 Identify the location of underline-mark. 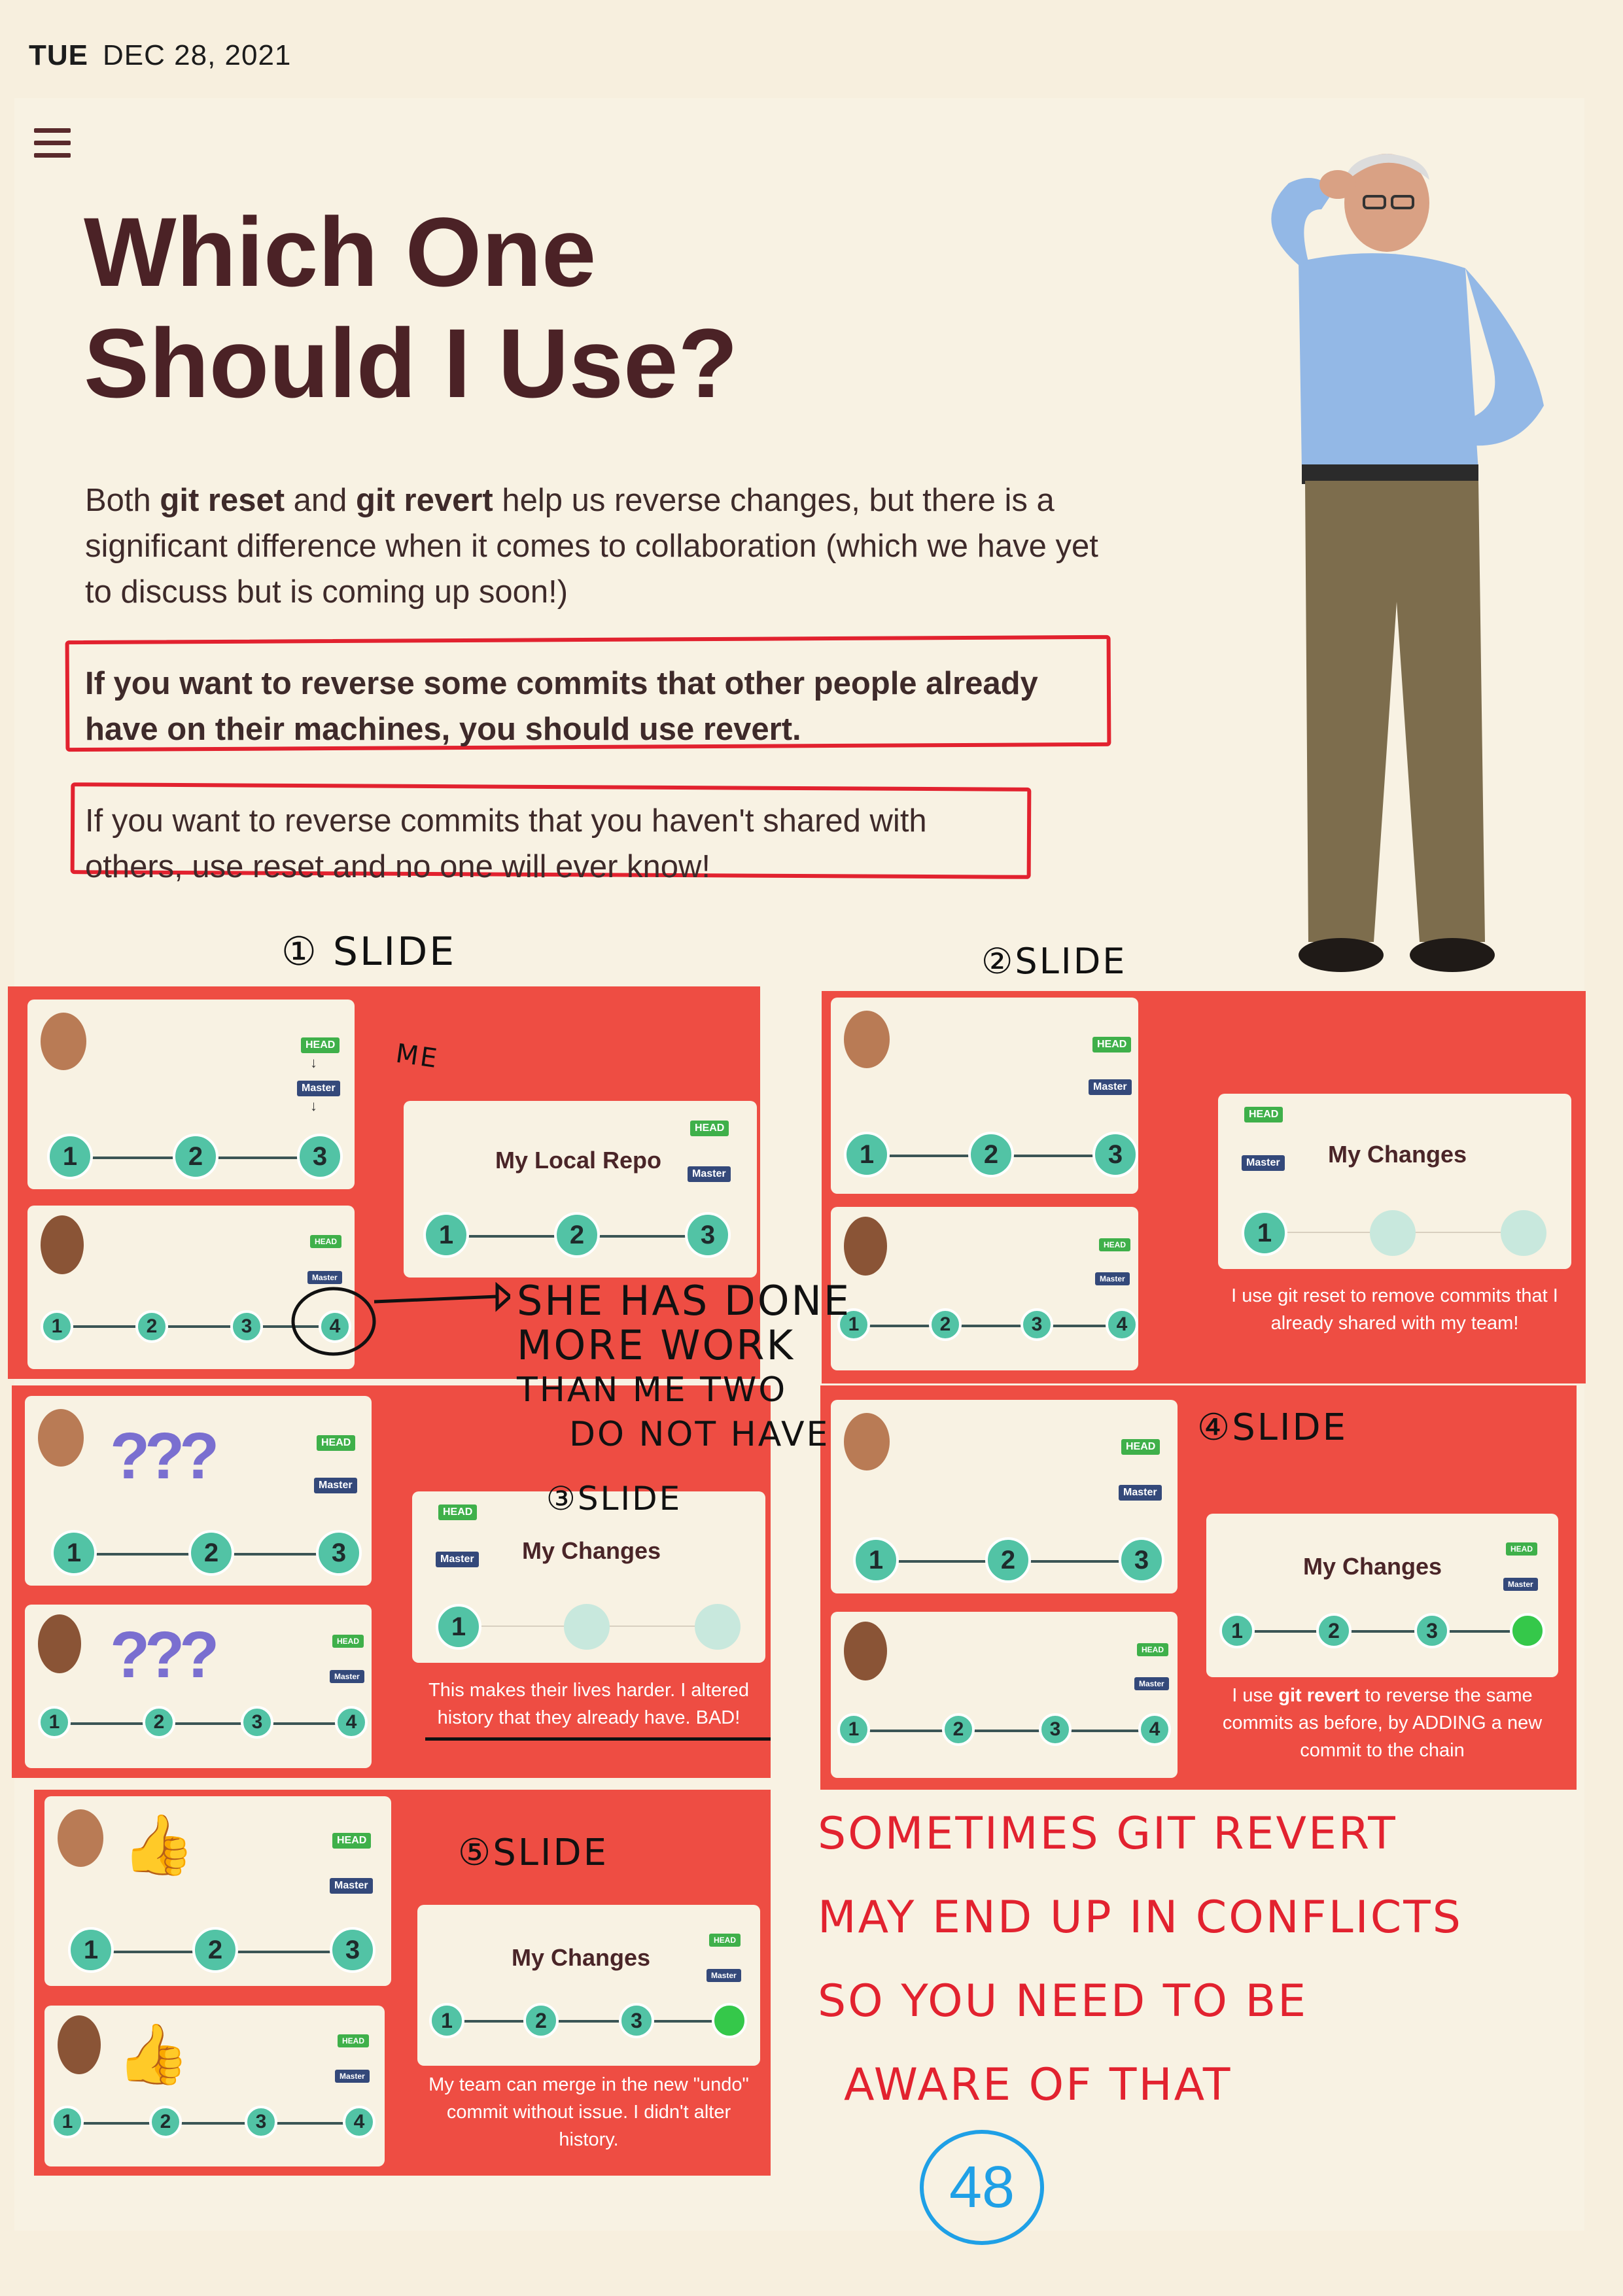
(598, 1739).